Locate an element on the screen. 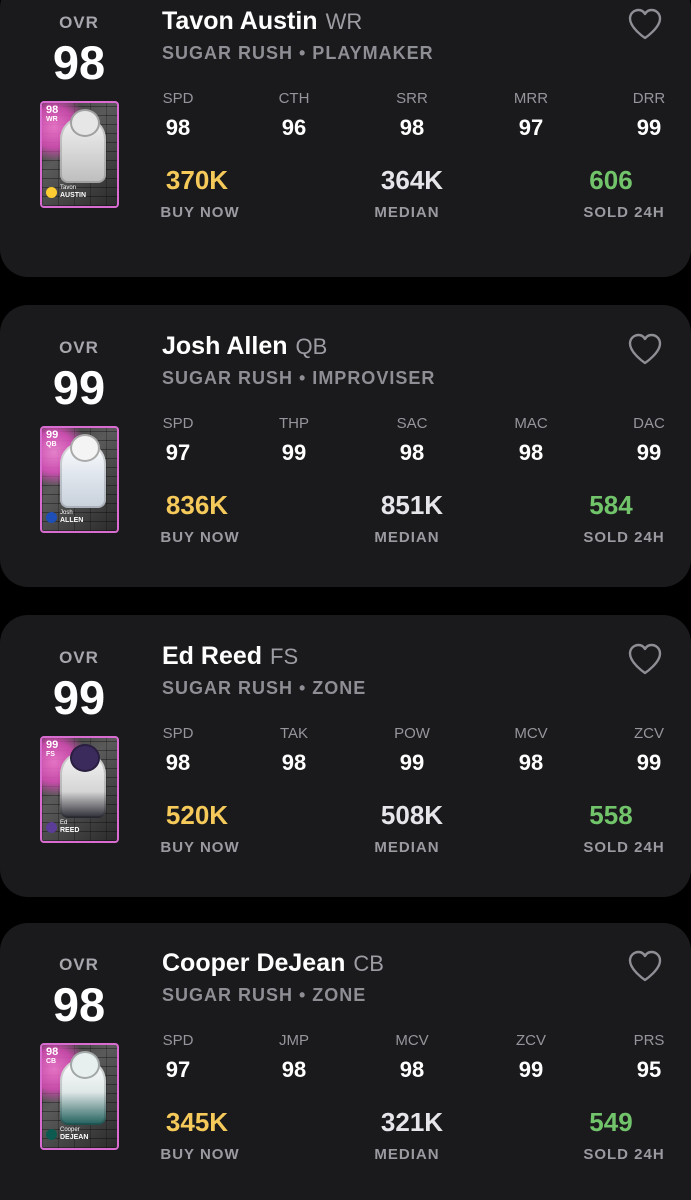  card-art-first-name: Cooper is located at coordinates (70, 1130).